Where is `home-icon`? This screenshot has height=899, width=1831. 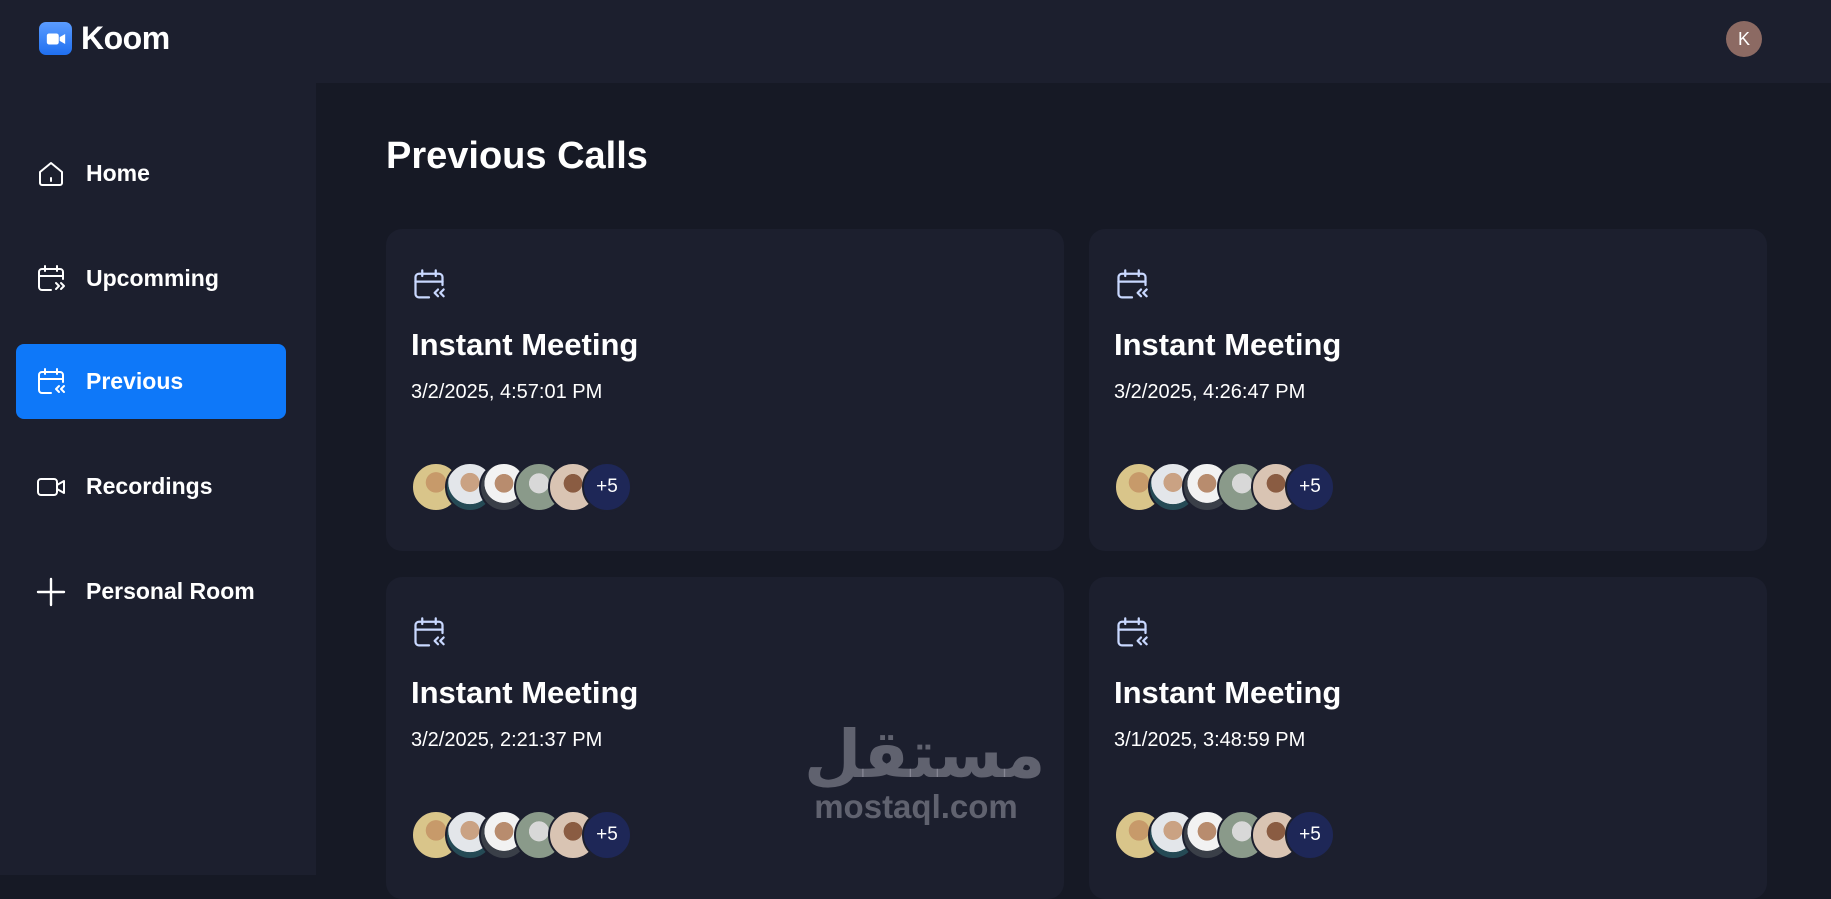 home-icon is located at coordinates (51, 173).